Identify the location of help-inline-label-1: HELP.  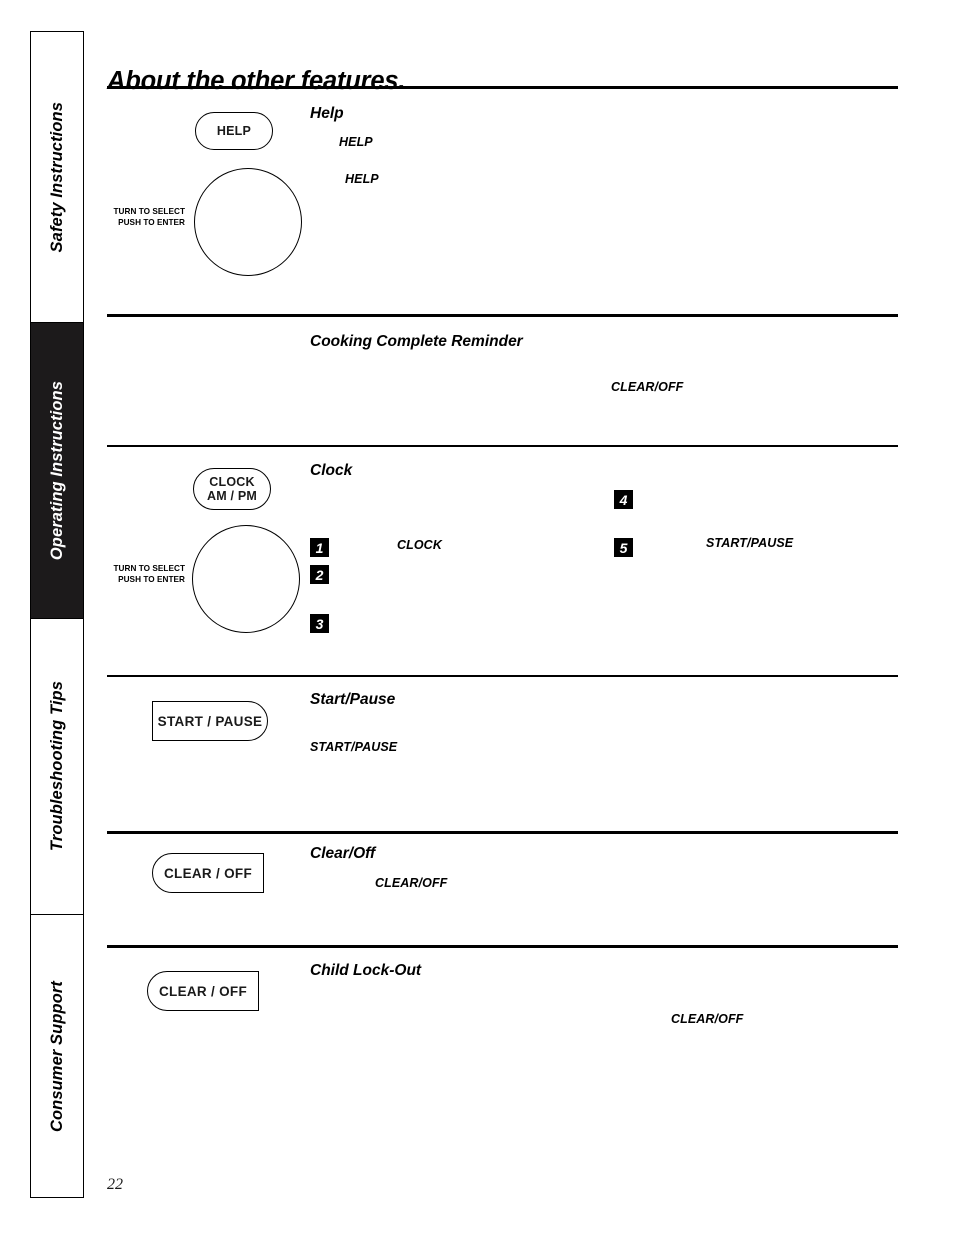
(356, 142).